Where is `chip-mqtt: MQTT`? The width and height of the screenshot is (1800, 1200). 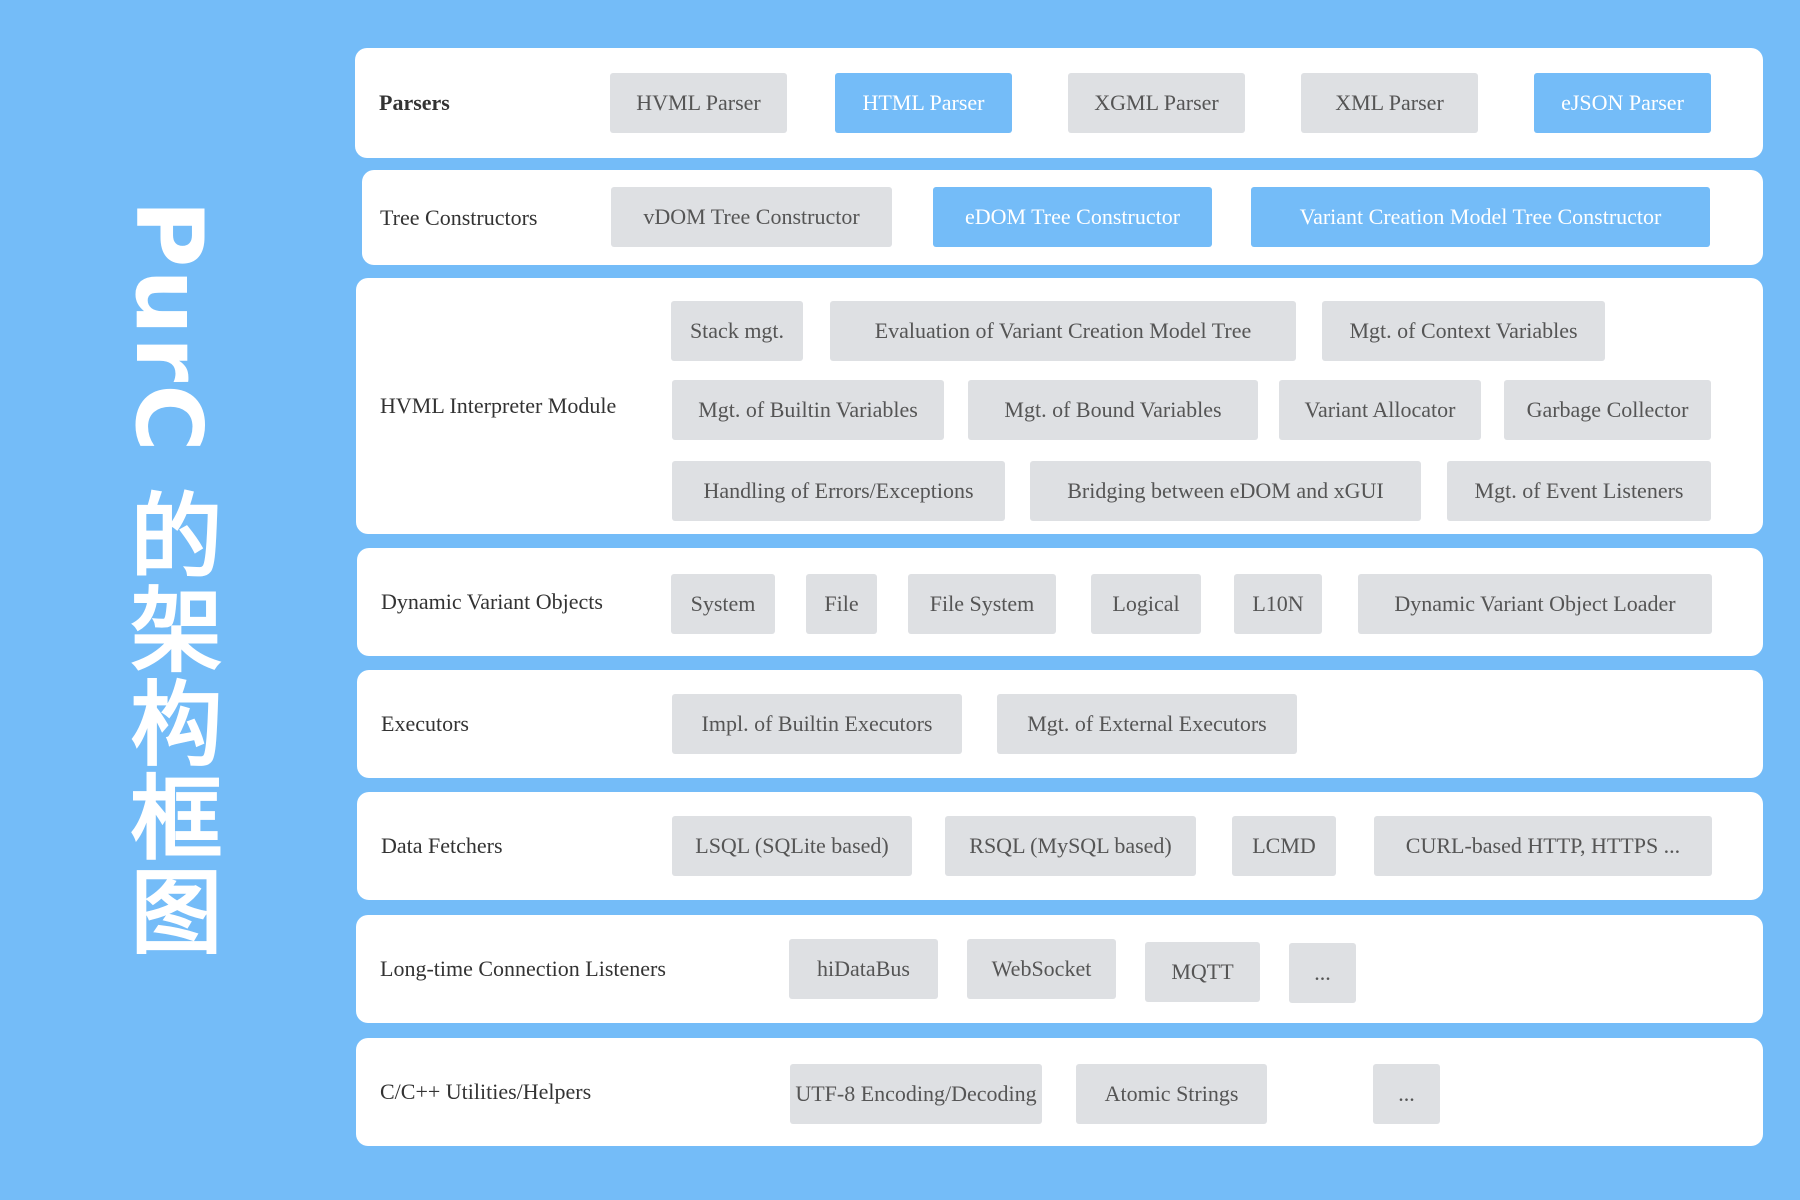 chip-mqtt: MQTT is located at coordinates (1202, 972).